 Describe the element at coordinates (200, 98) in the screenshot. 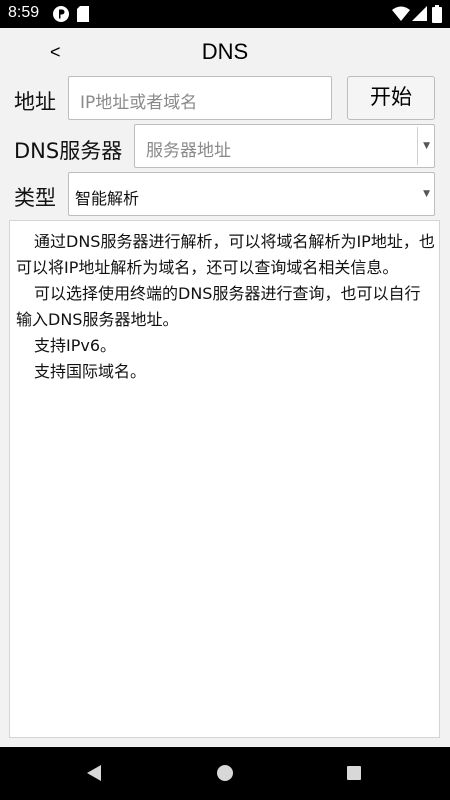

I see `address-input: IP地址或者域名` at that location.